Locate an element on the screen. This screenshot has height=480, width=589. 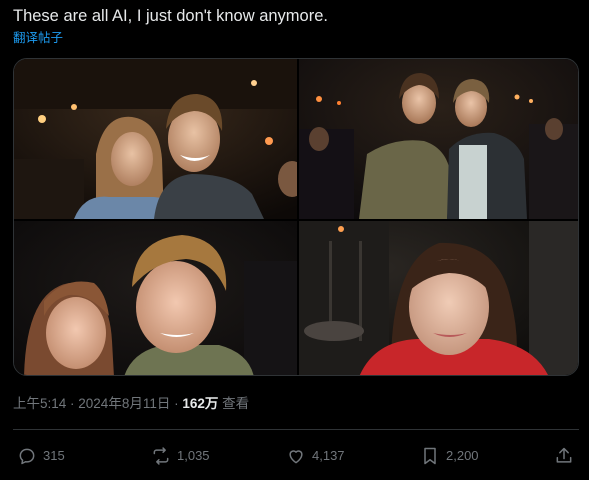
action-bar: 315 1,035 4,137 2,200 is located at coordinates (296, 456).